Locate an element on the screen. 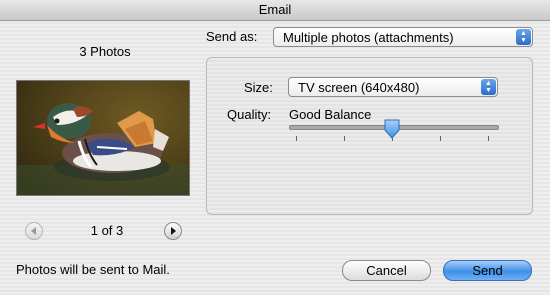  slider-thumb-icon is located at coordinates (392, 129).